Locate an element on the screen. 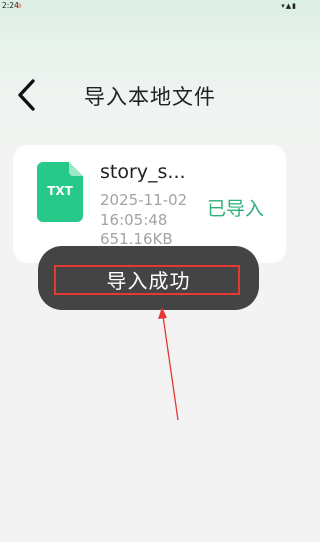 The image size is (320, 542). mute-icon: ⊘ is located at coordinates (19, 6).